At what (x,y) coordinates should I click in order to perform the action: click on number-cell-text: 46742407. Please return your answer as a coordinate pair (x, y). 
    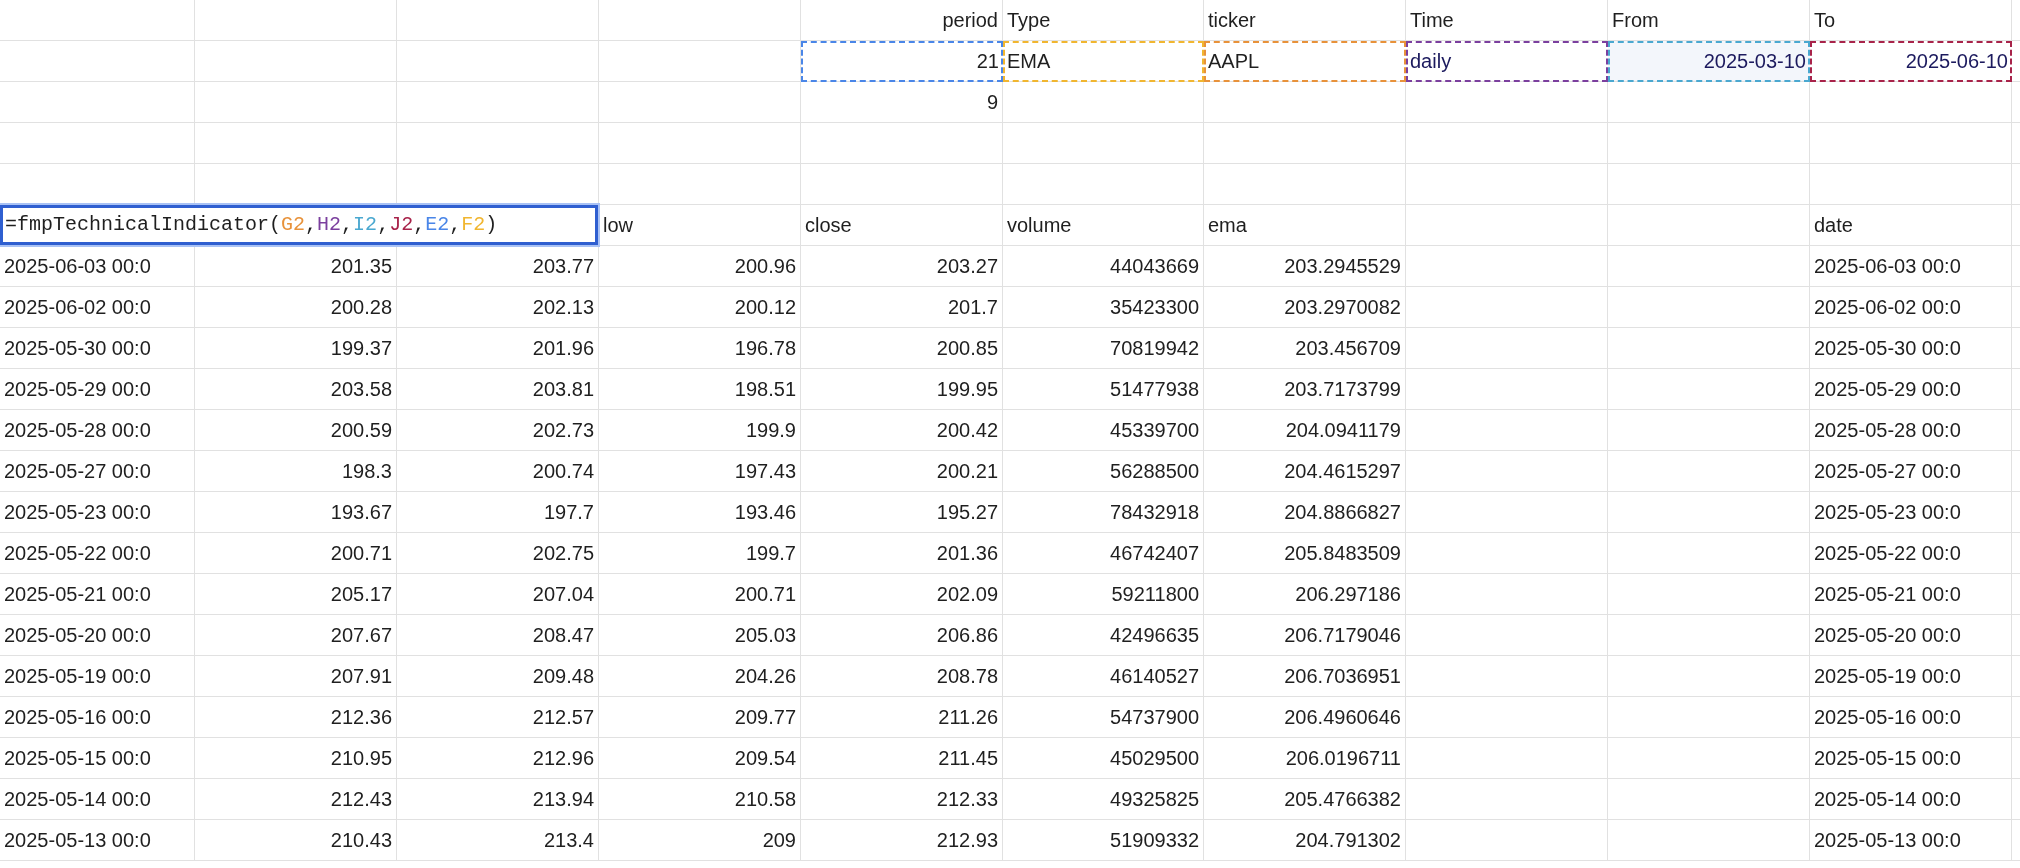
    Looking at the image, I should click on (1154, 553).